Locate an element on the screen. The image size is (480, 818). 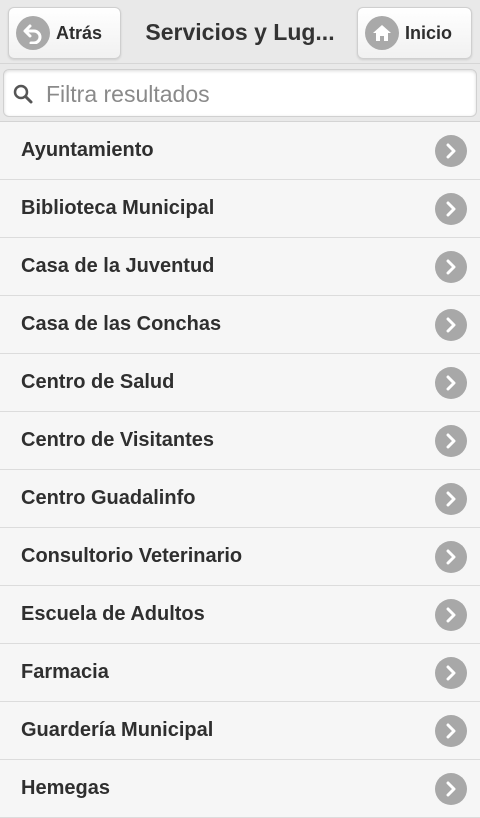
list-item-label: Centro de Visitantes is located at coordinates (118, 440).